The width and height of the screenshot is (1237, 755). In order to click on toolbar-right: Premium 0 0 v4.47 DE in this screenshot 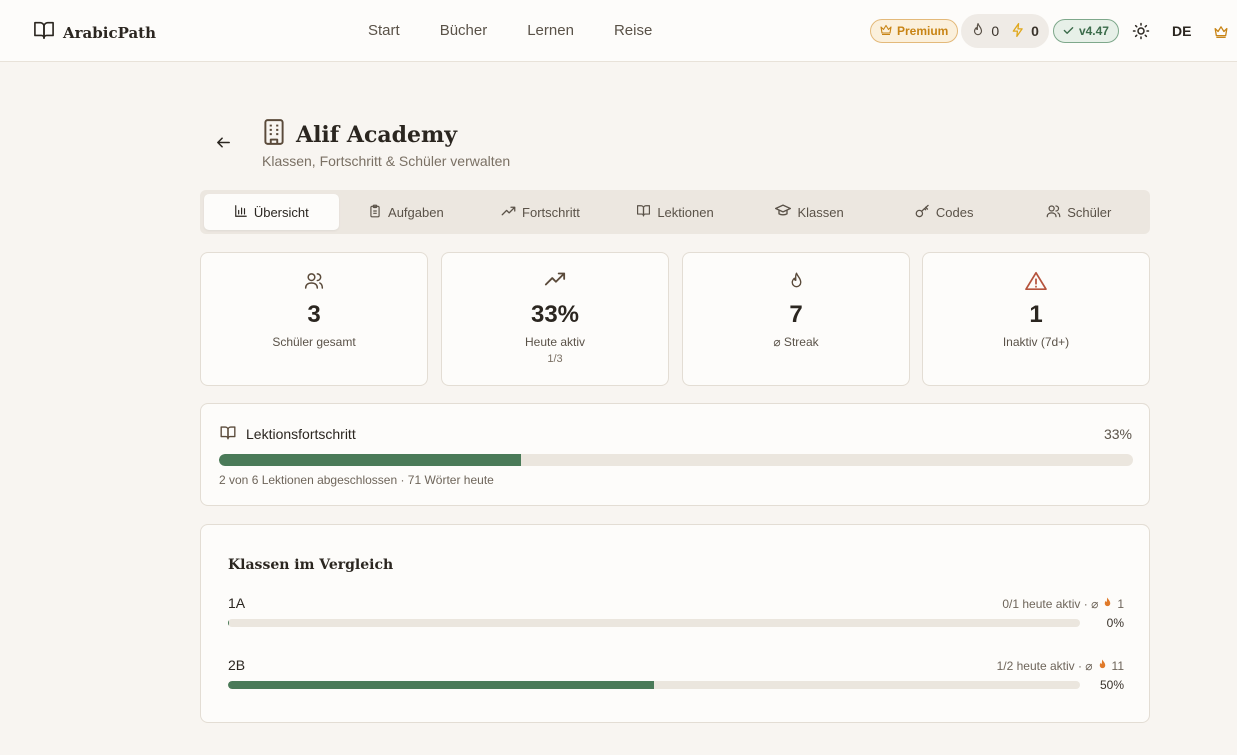, I will do `click(1049, 31)`.